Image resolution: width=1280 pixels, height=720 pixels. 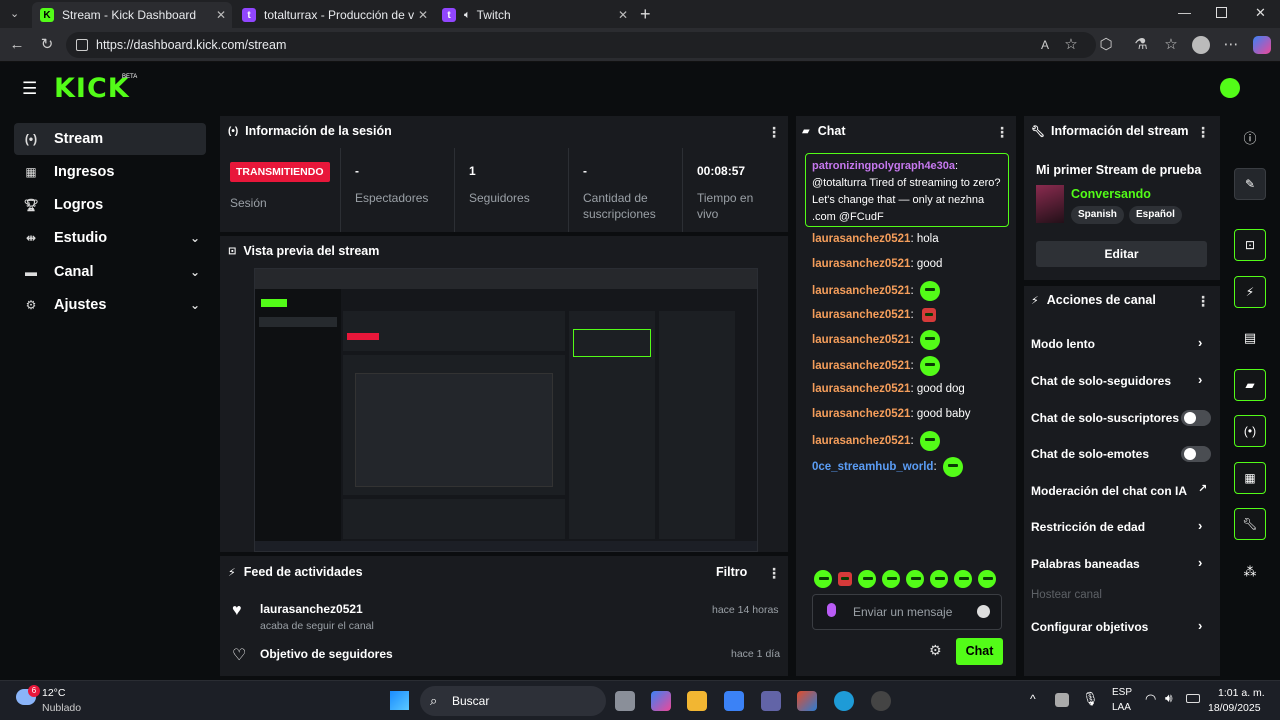 I want to click on edge-icon, so click(x=844, y=701).